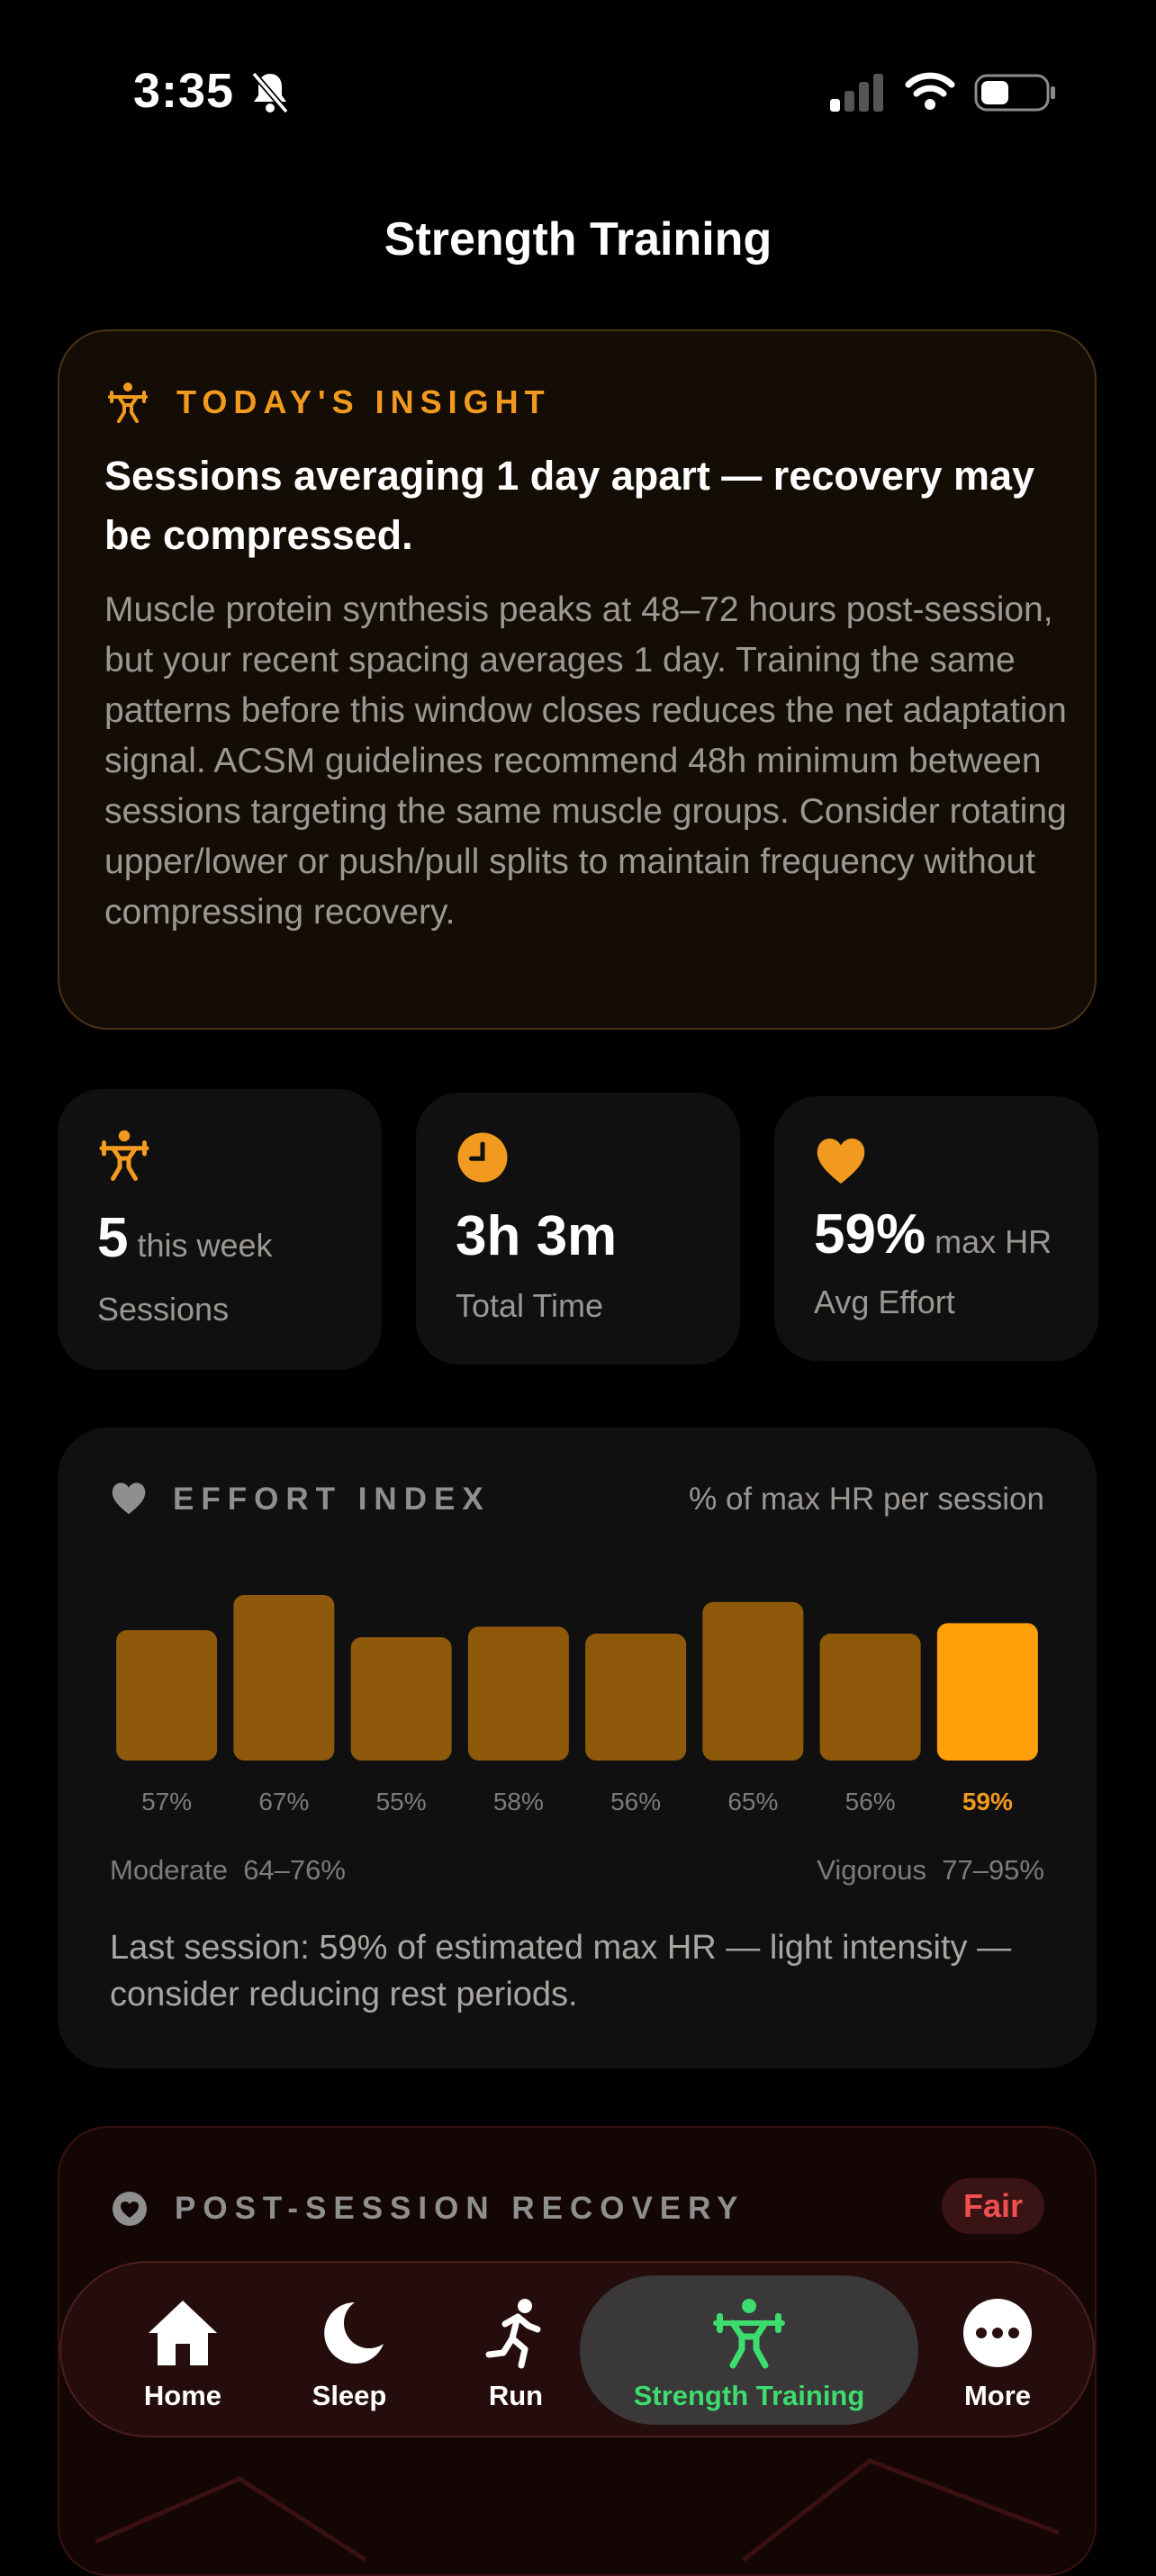 Image resolution: width=1156 pixels, height=2576 pixels. I want to click on tab-more-label: More, so click(997, 2395).